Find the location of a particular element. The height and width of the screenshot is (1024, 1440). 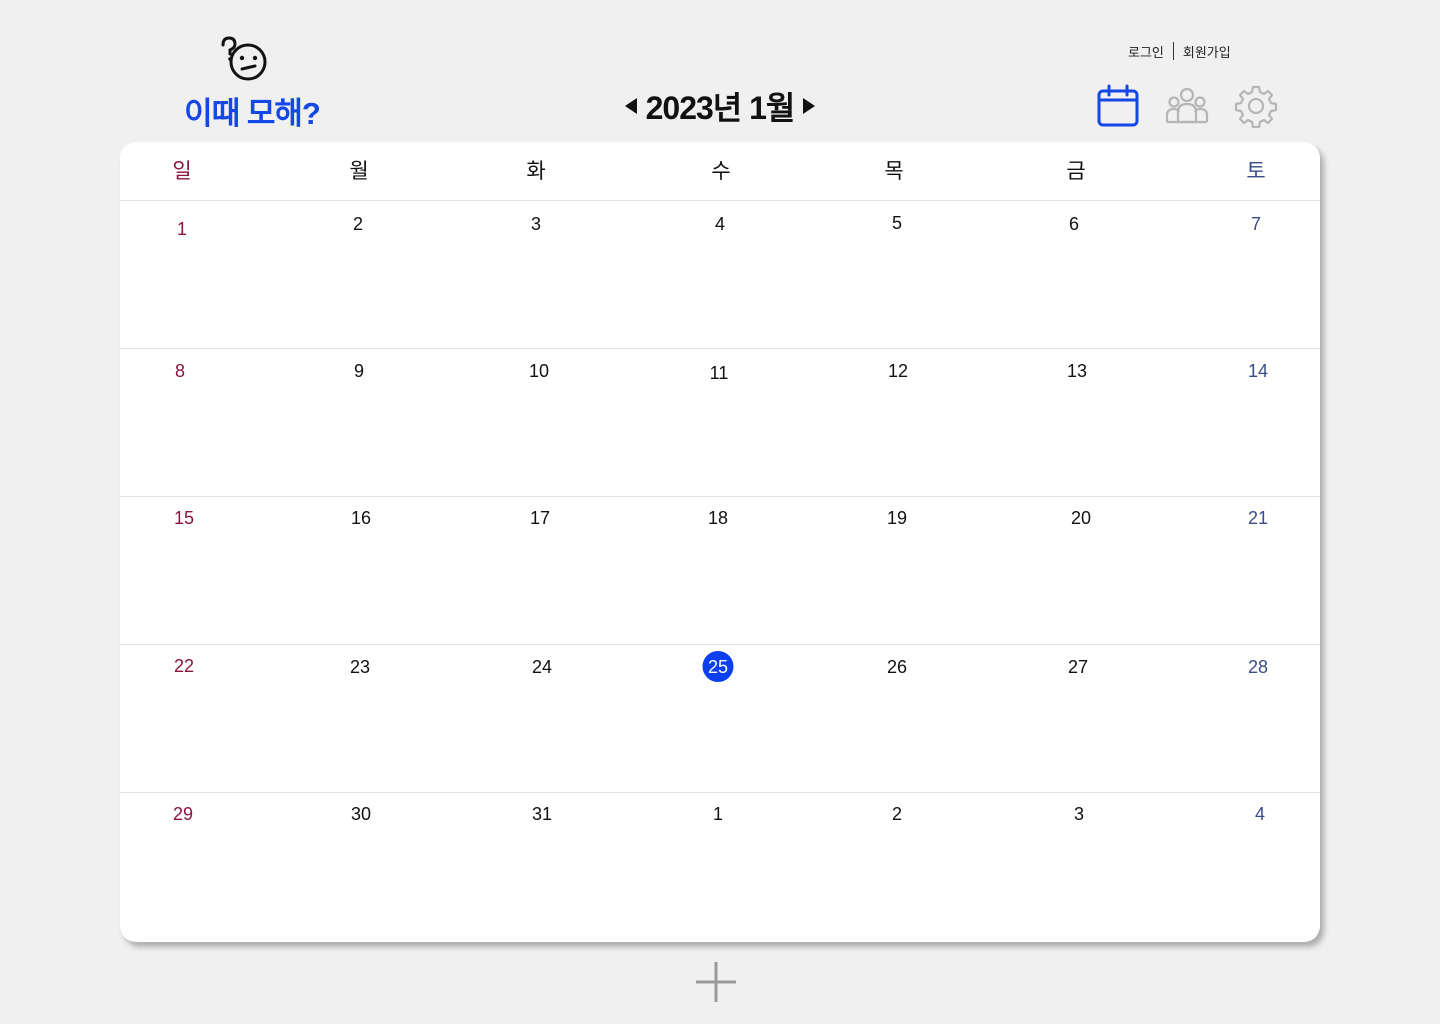

prev-month-button is located at coordinates (631, 106).